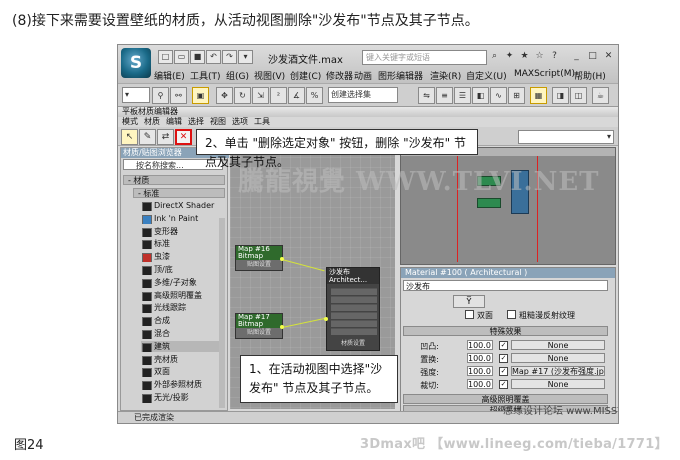 Image resolution: width=680 pixels, height=460 pixels. I want to click on special-effects-rollout: 特殊效果, so click(505, 331).